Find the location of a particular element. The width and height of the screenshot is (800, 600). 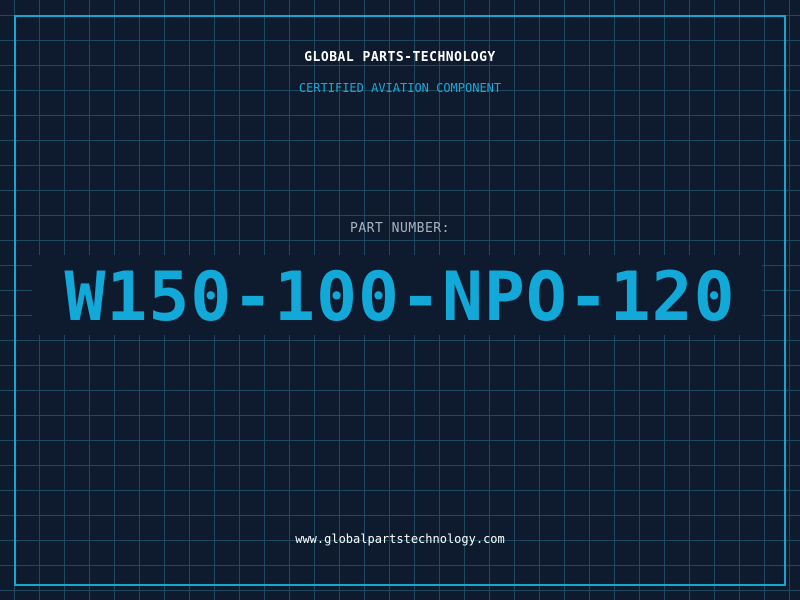

brand-title: GLOBAL PARTS-TECHNOLOGY is located at coordinates (400, 57).